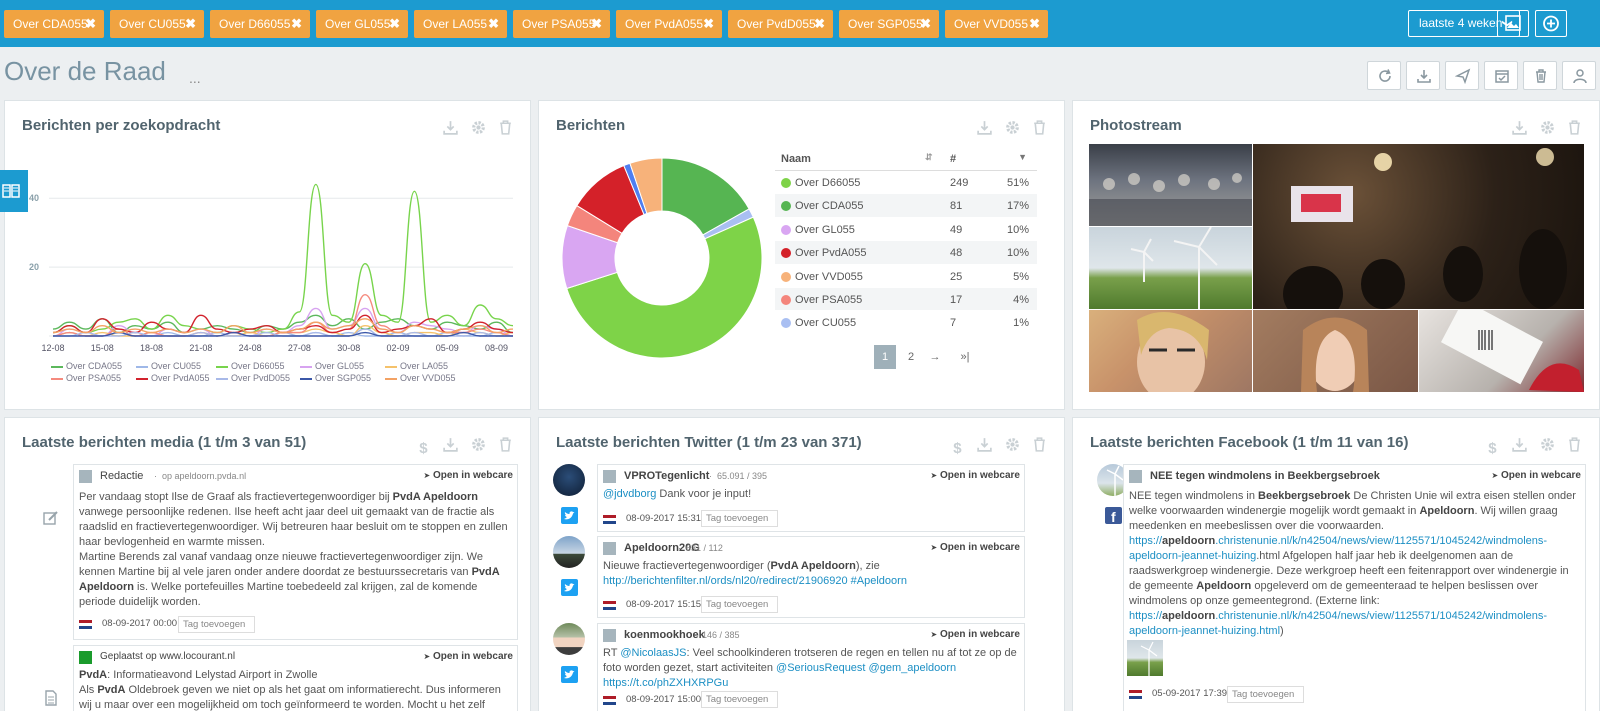 Image resolution: width=1600 pixels, height=711 pixels. What do you see at coordinates (669, 24) in the screenshot?
I see `filter-tag: Over PvdA055 ✖` at bounding box center [669, 24].